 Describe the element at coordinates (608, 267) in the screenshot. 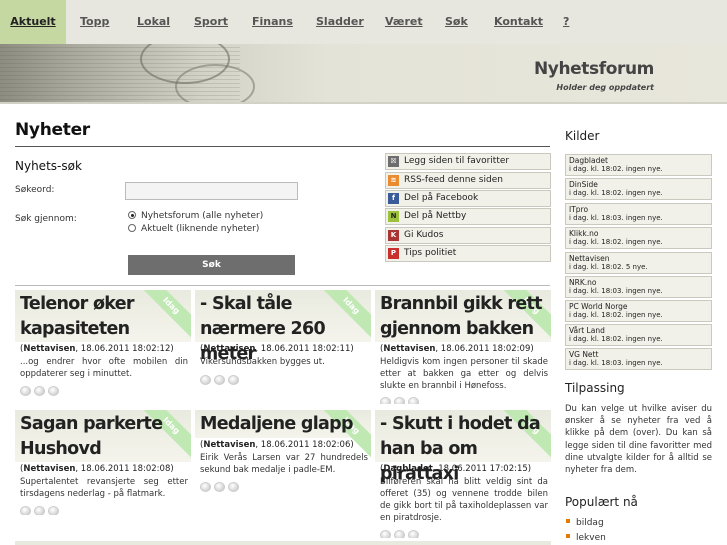

I see `source-update: i dag. kl. 18:02. 5 nye.` at that location.